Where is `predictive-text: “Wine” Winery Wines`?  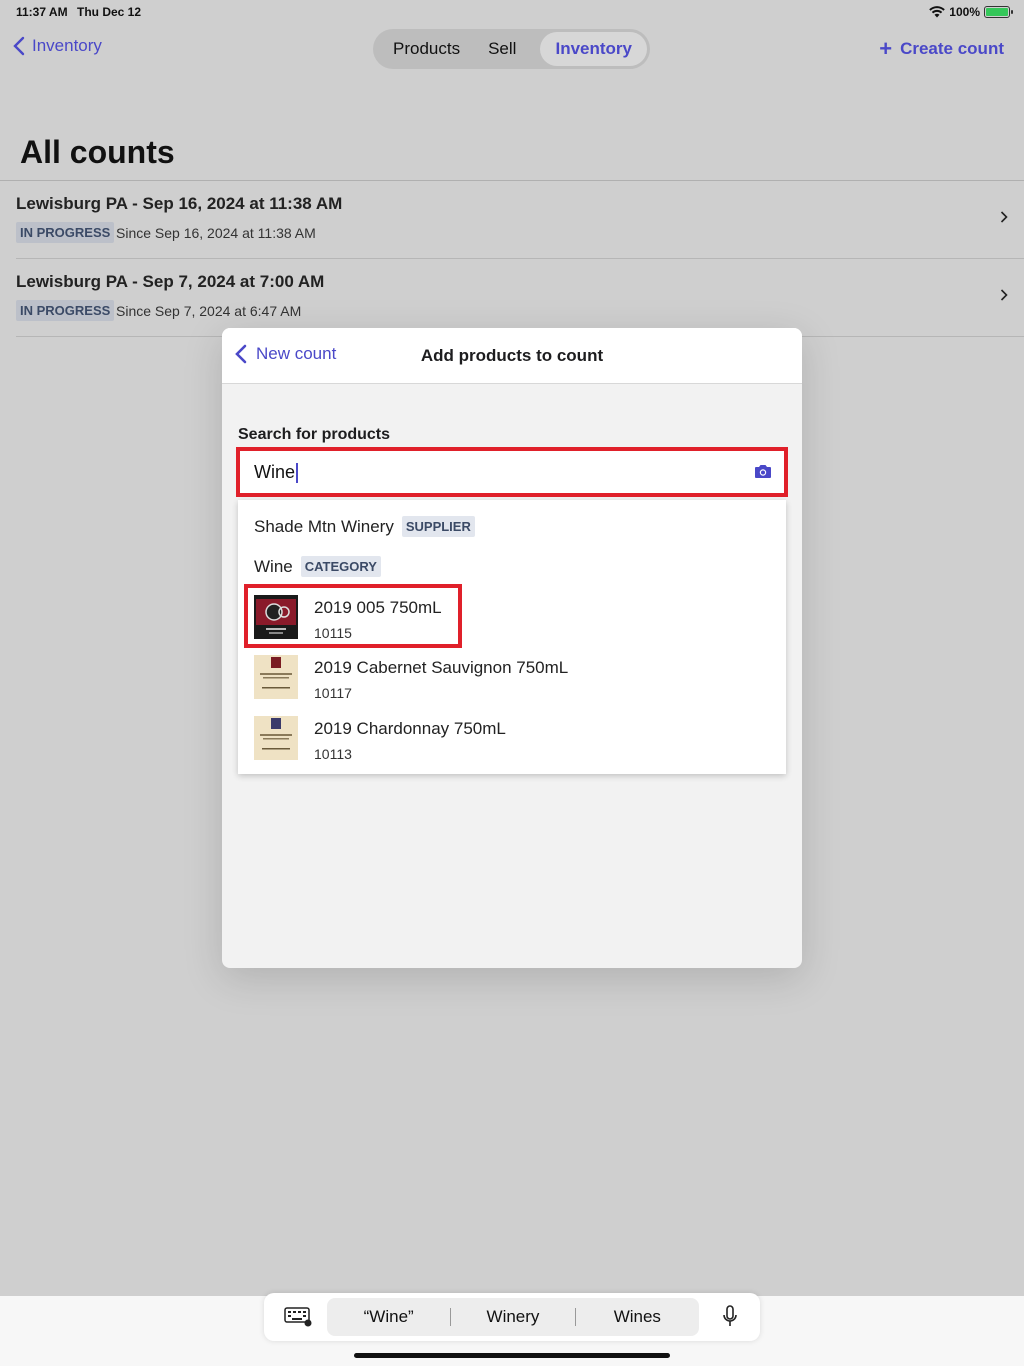
predictive-text: “Wine” Winery Wines is located at coordinates (513, 1317).